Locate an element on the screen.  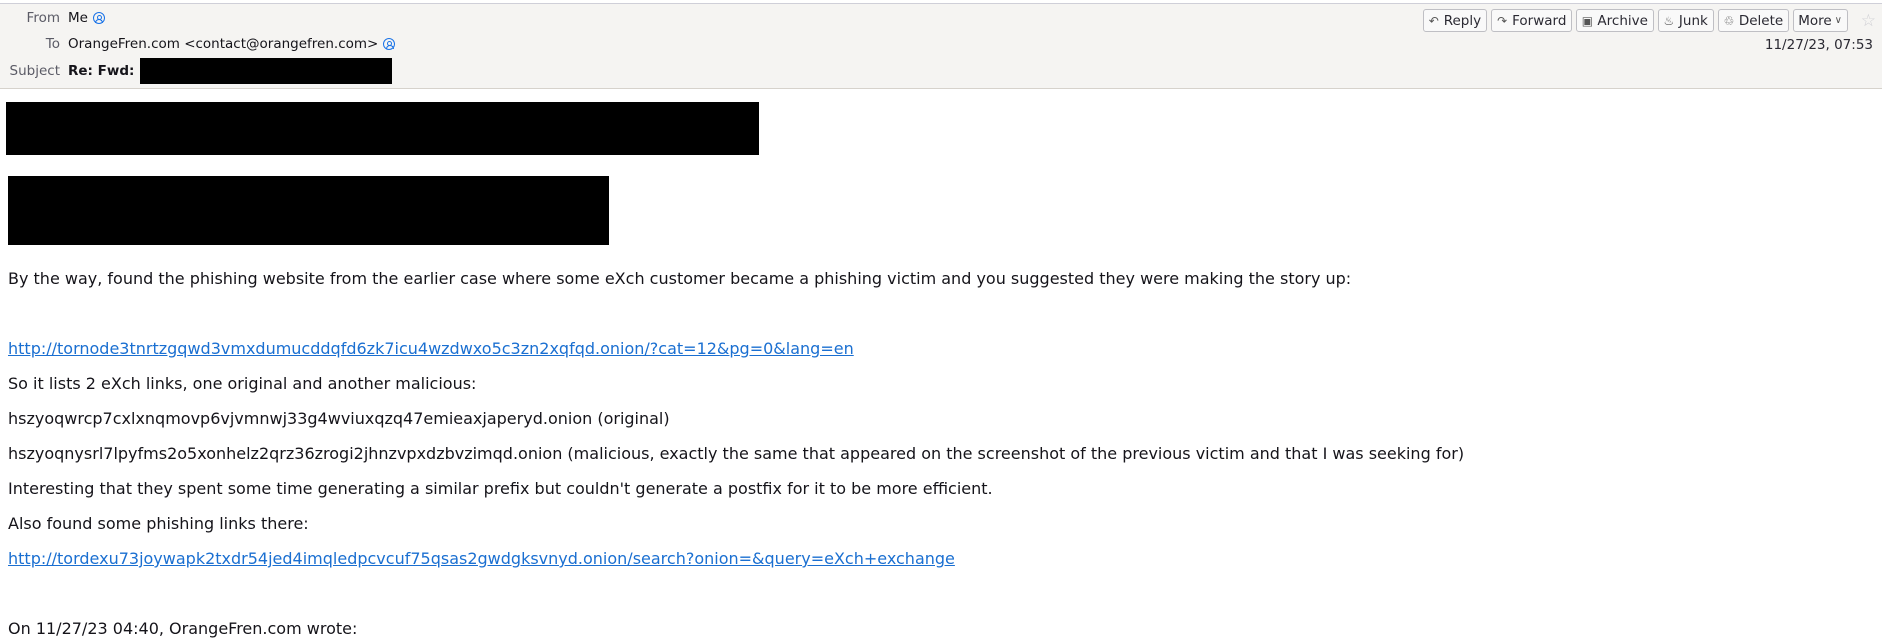
archive-icon: ▣ is located at coordinates (1587, 20).